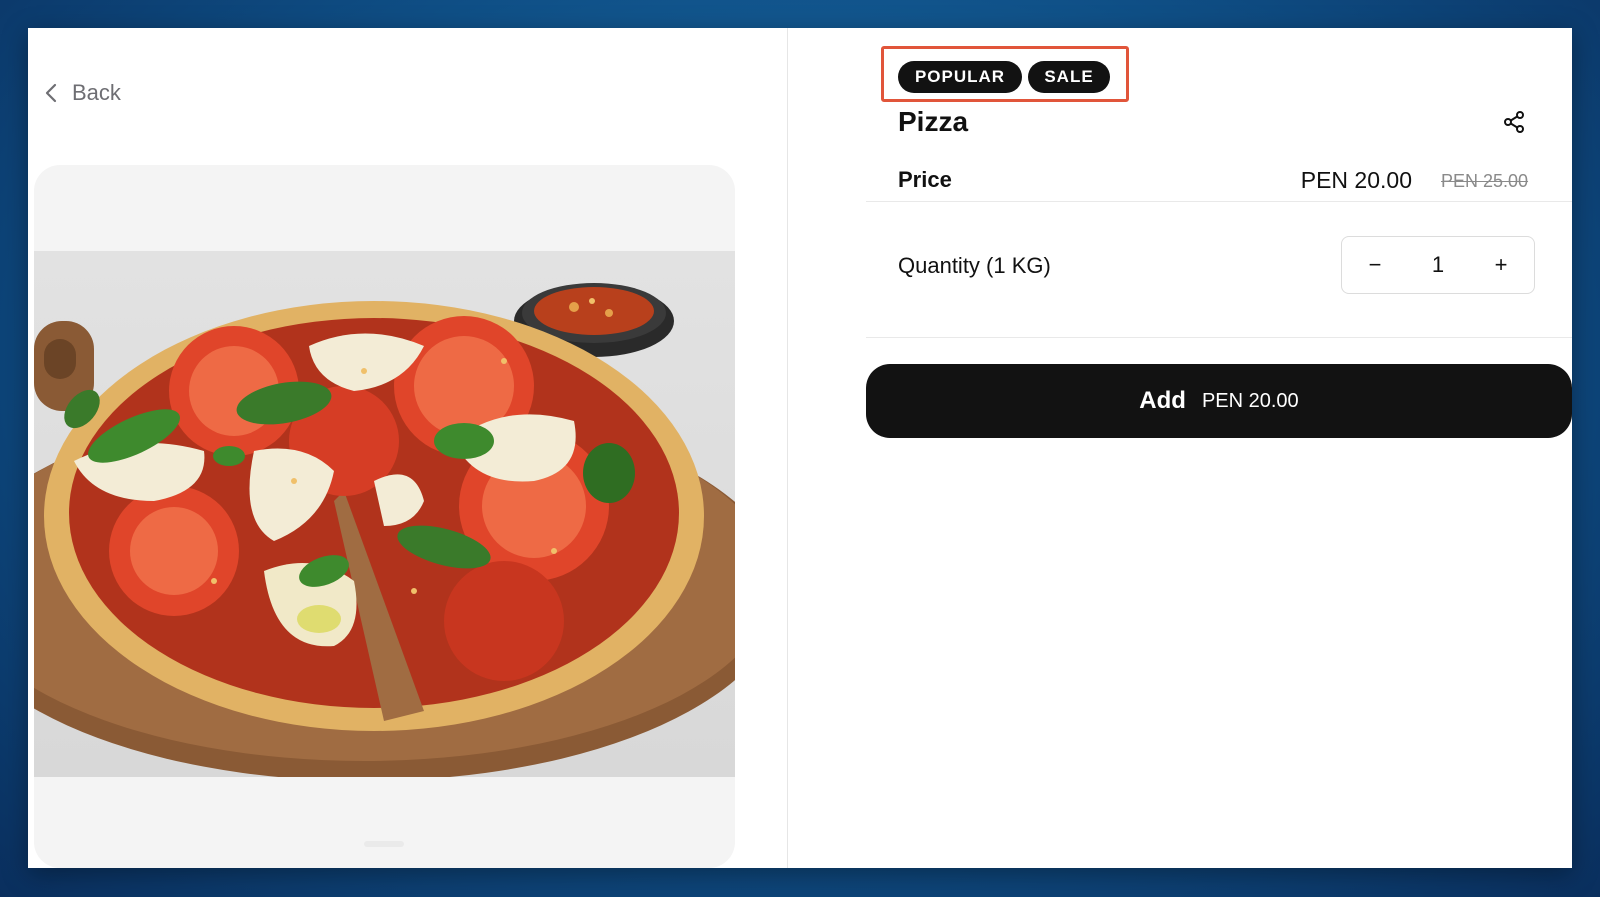 The width and height of the screenshot is (1600, 897). Describe the element at coordinates (96, 92) in the screenshot. I see `back-label: Back` at that location.